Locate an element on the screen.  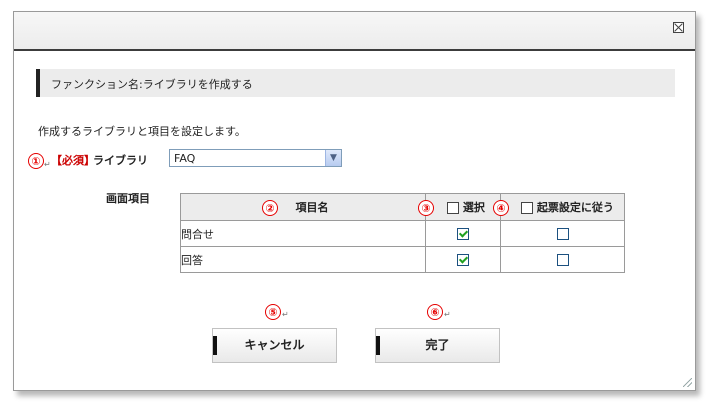
function-title: ファンクション名:ライブラリを作成する is located at coordinates (152, 84).